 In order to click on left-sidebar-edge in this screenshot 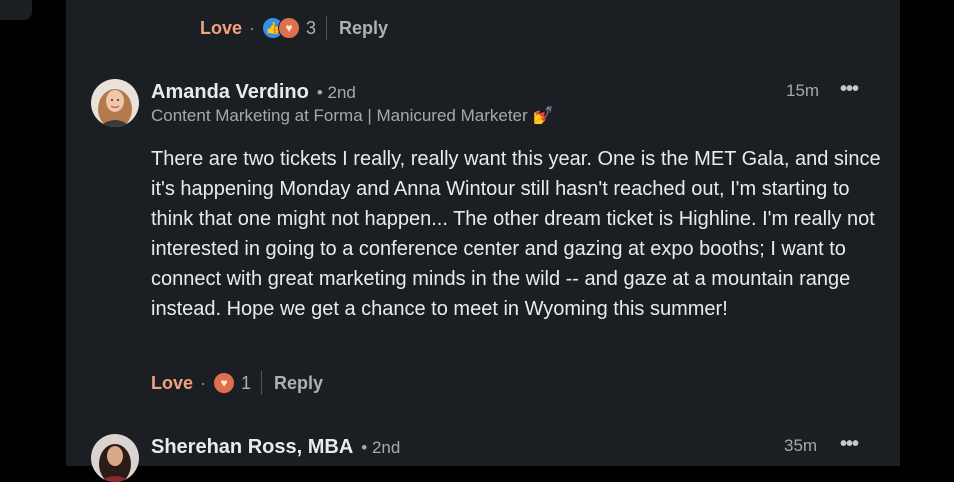, I will do `click(16, 10)`.